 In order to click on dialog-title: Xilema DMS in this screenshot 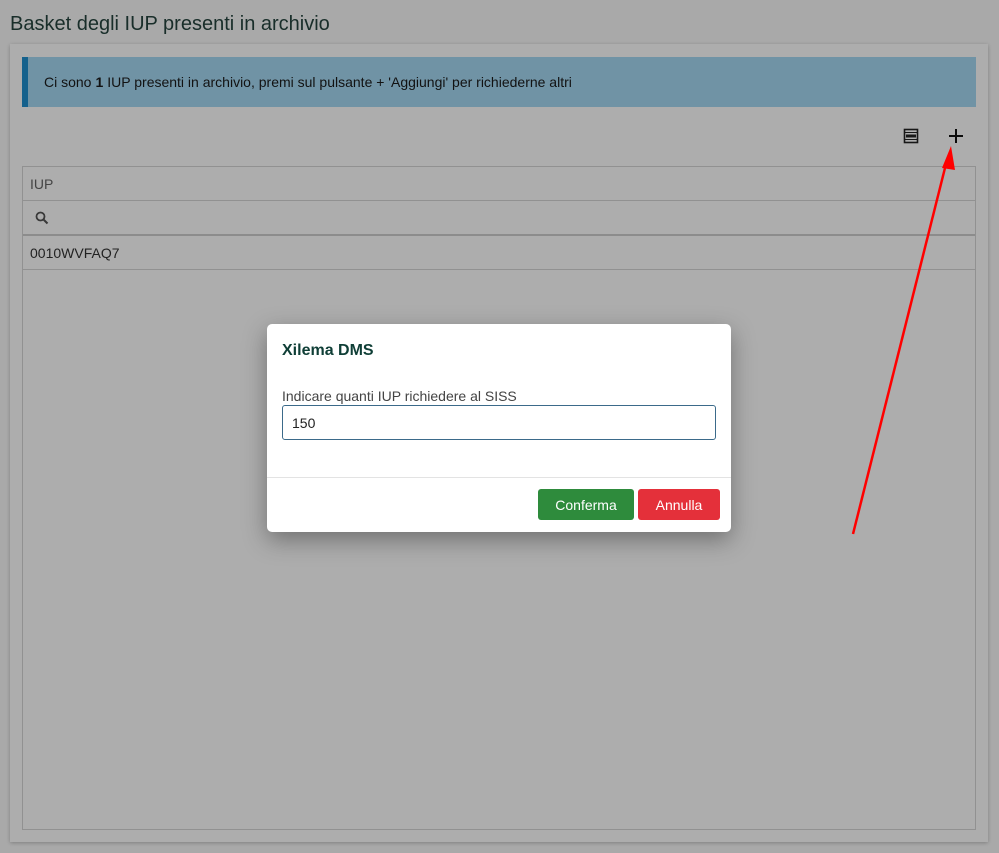, I will do `click(328, 350)`.